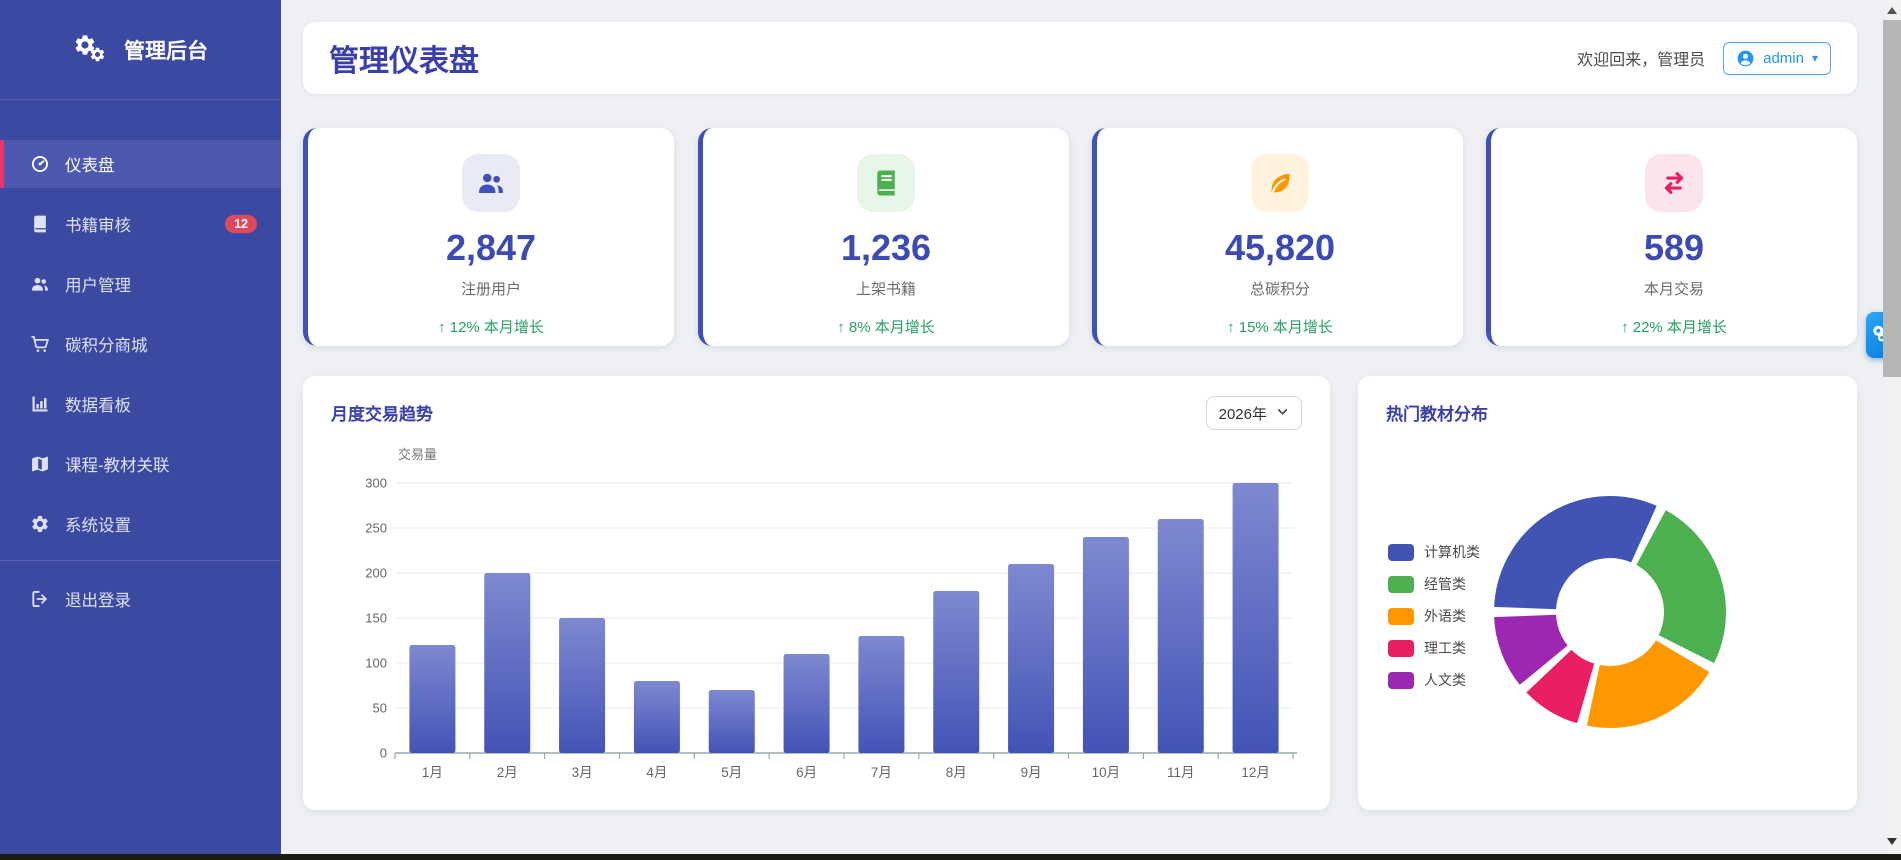 The height and width of the screenshot is (860, 1901). What do you see at coordinates (1282, 413) in the screenshot?
I see `chevron-down-icon` at bounding box center [1282, 413].